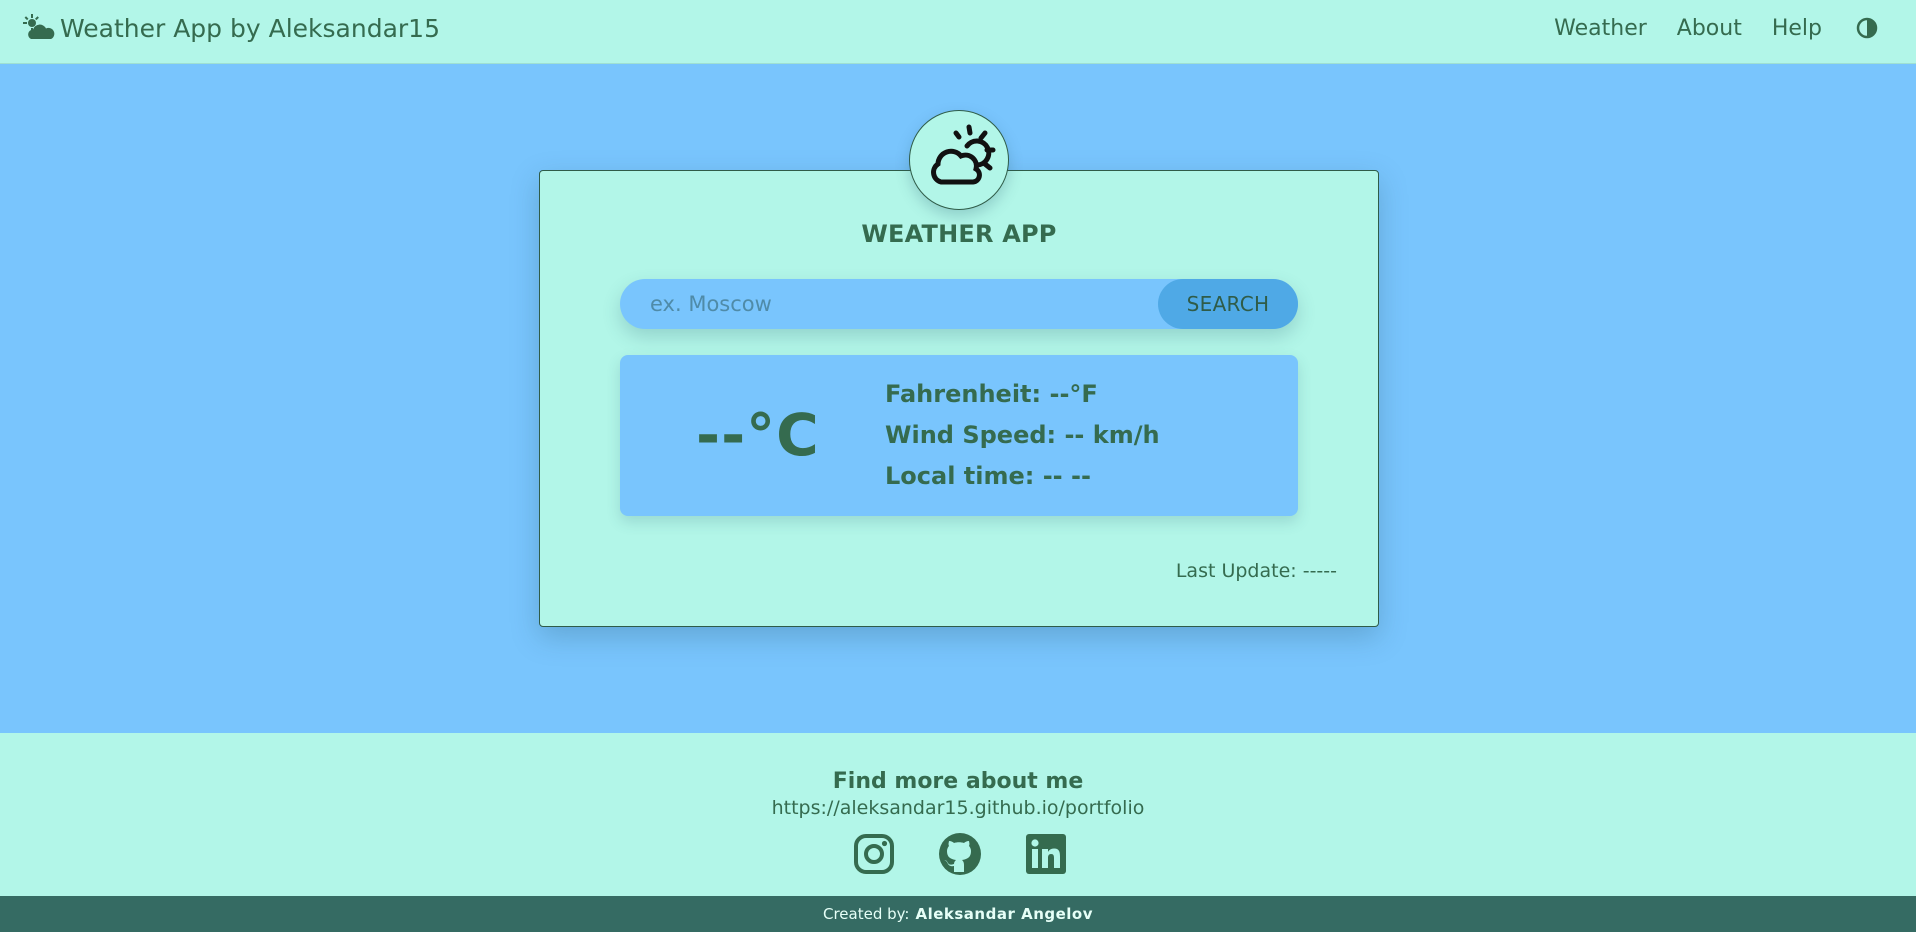  I want to click on nav-links: Weather About Help, so click(1701, 28).